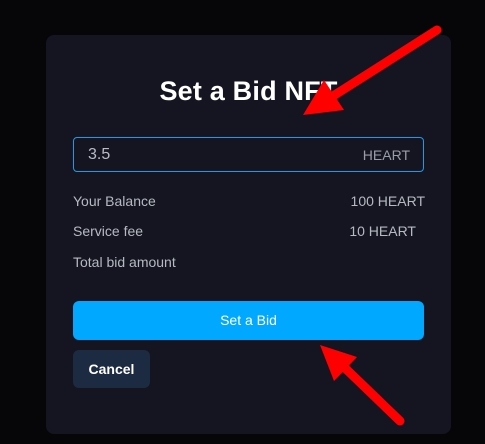  I want to click on bid-amount-value: 3.5, so click(99, 155).